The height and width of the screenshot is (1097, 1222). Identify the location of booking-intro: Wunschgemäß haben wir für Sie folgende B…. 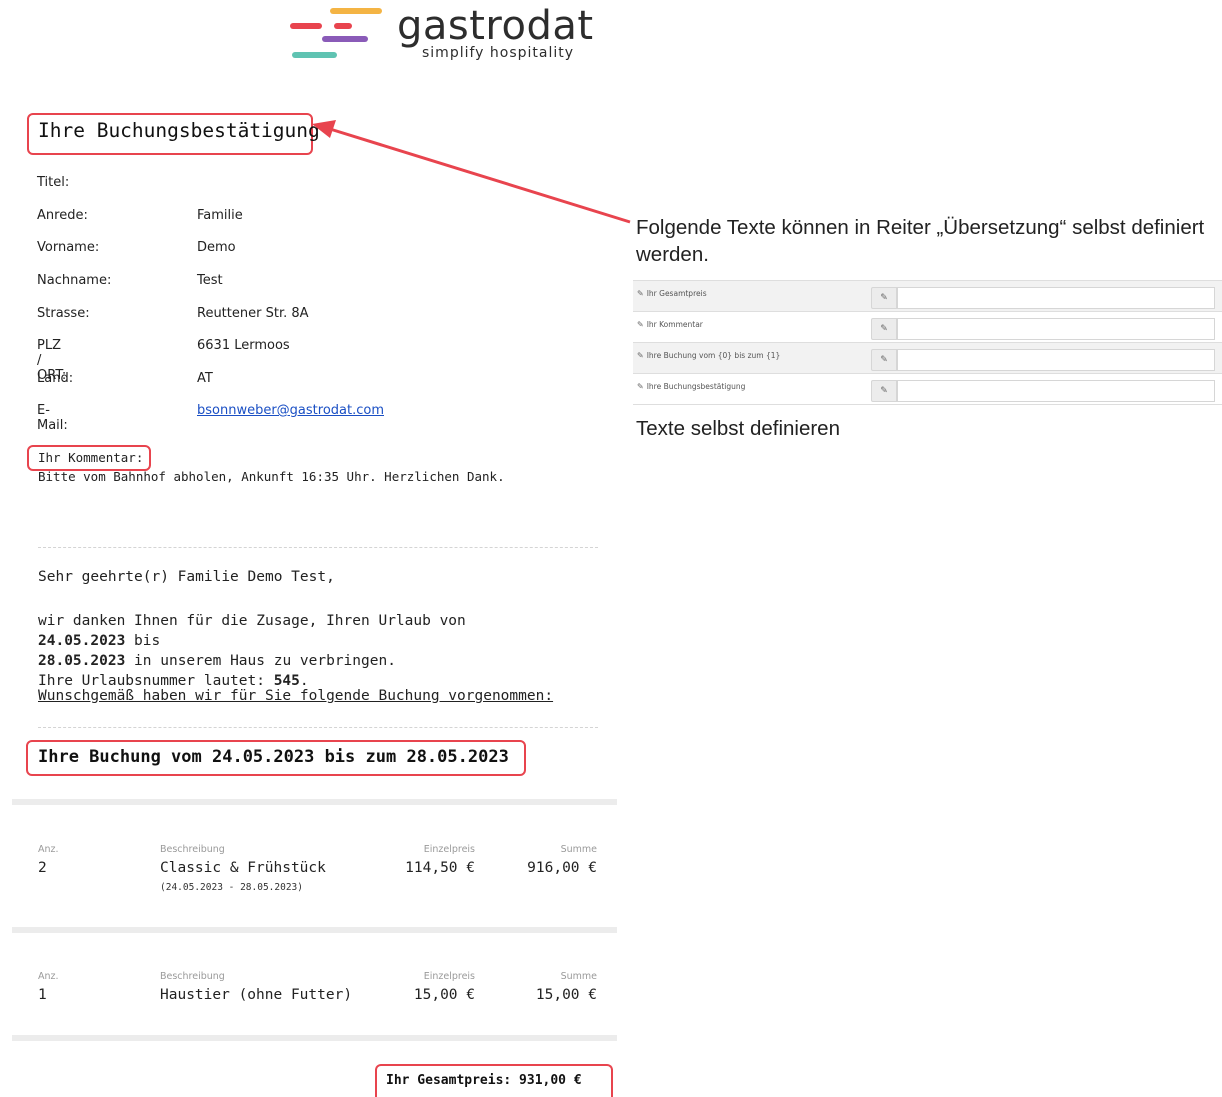
(296, 696).